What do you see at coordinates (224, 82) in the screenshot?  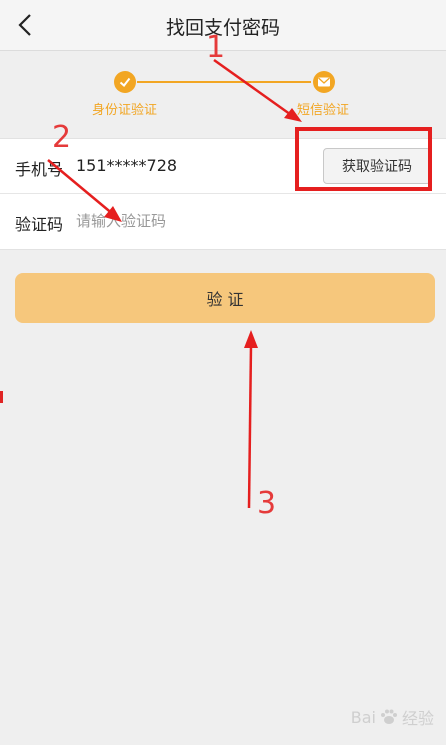 I see `step-connector` at bounding box center [224, 82].